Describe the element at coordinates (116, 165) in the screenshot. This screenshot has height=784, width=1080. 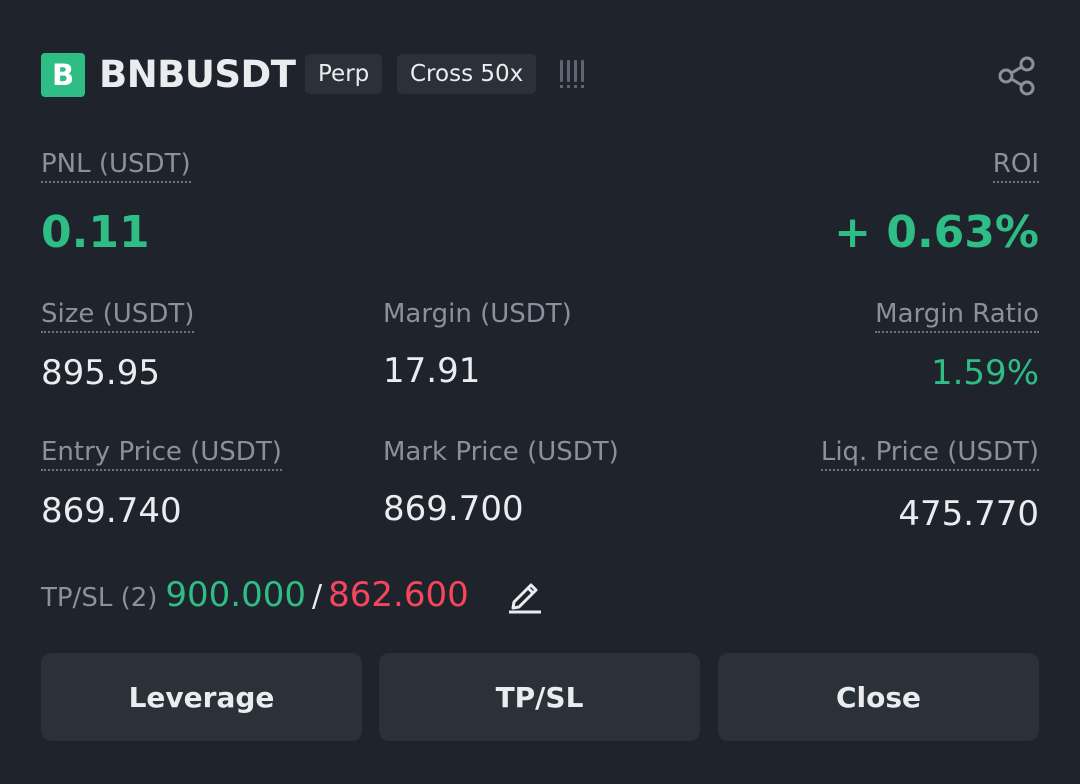
I see `pnl-label: PNL (USDT)` at that location.